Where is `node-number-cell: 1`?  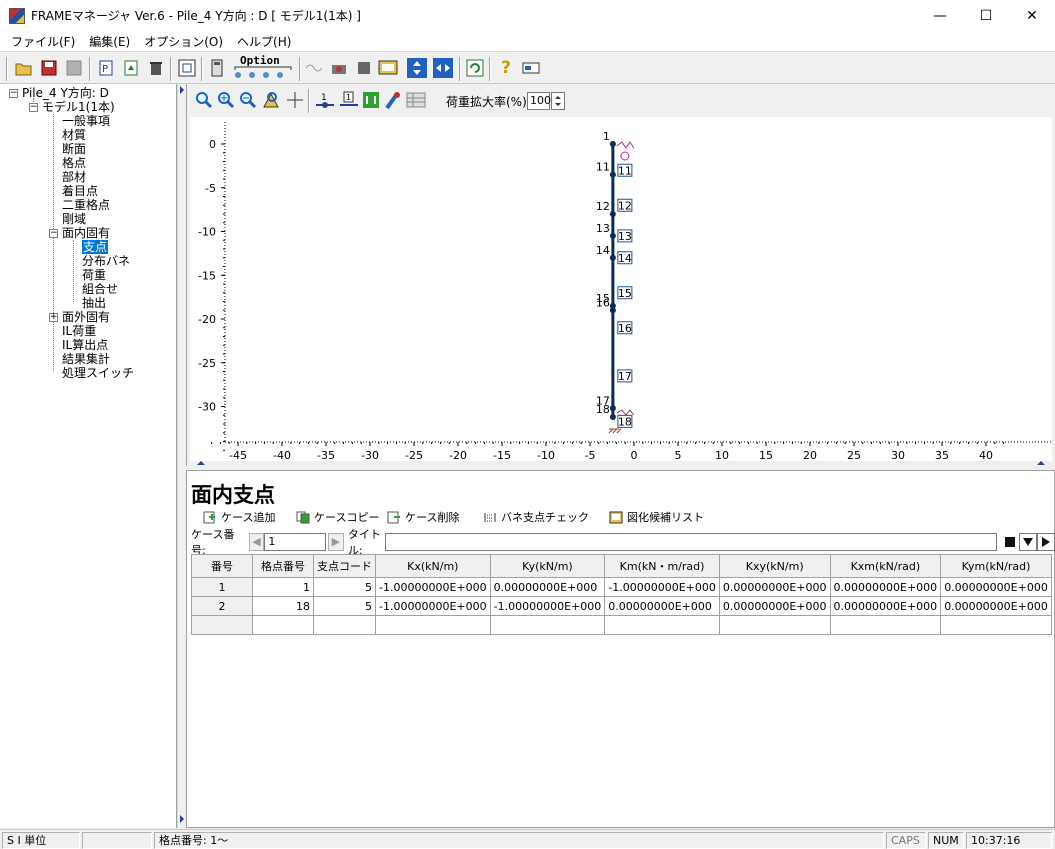
node-number-cell: 1 is located at coordinates (283, 587).